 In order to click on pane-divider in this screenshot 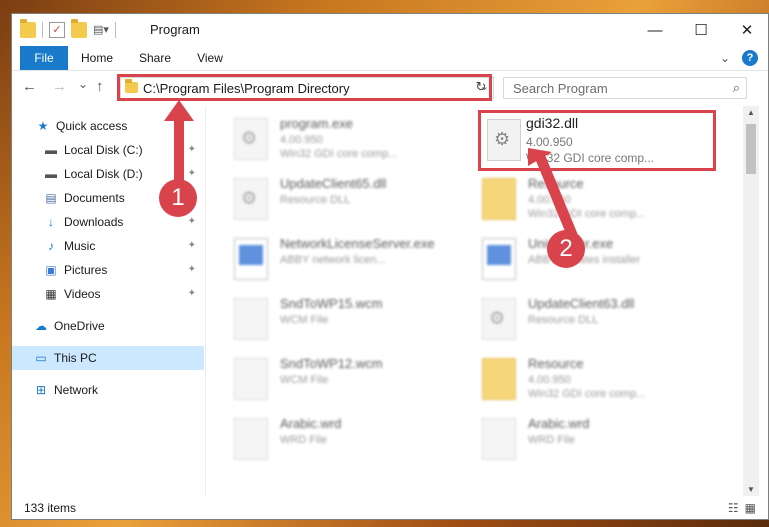, I will do `click(205, 301)`.